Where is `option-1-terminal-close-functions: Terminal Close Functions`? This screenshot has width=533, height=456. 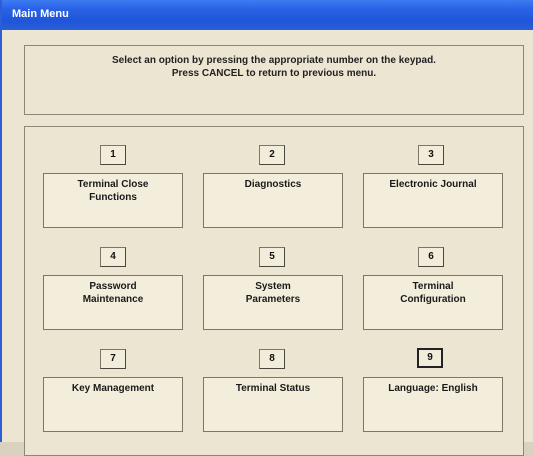
option-1-terminal-close-functions: Terminal Close Functions is located at coordinates (113, 200).